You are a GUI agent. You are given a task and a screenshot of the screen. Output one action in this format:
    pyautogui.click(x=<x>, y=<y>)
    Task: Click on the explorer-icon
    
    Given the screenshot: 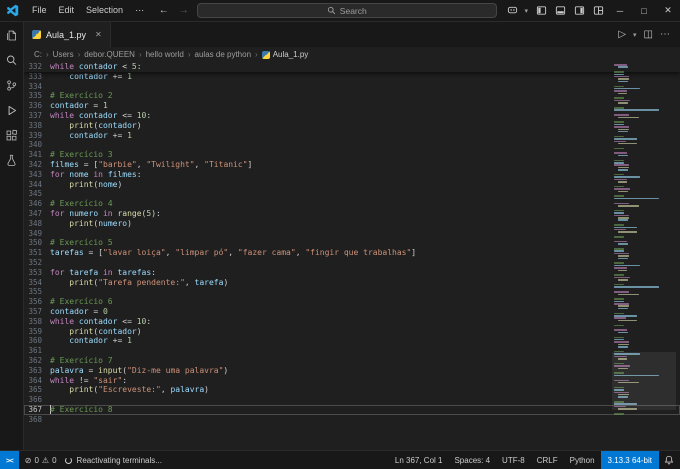 What is the action you would take?
    pyautogui.click(x=12, y=35)
    